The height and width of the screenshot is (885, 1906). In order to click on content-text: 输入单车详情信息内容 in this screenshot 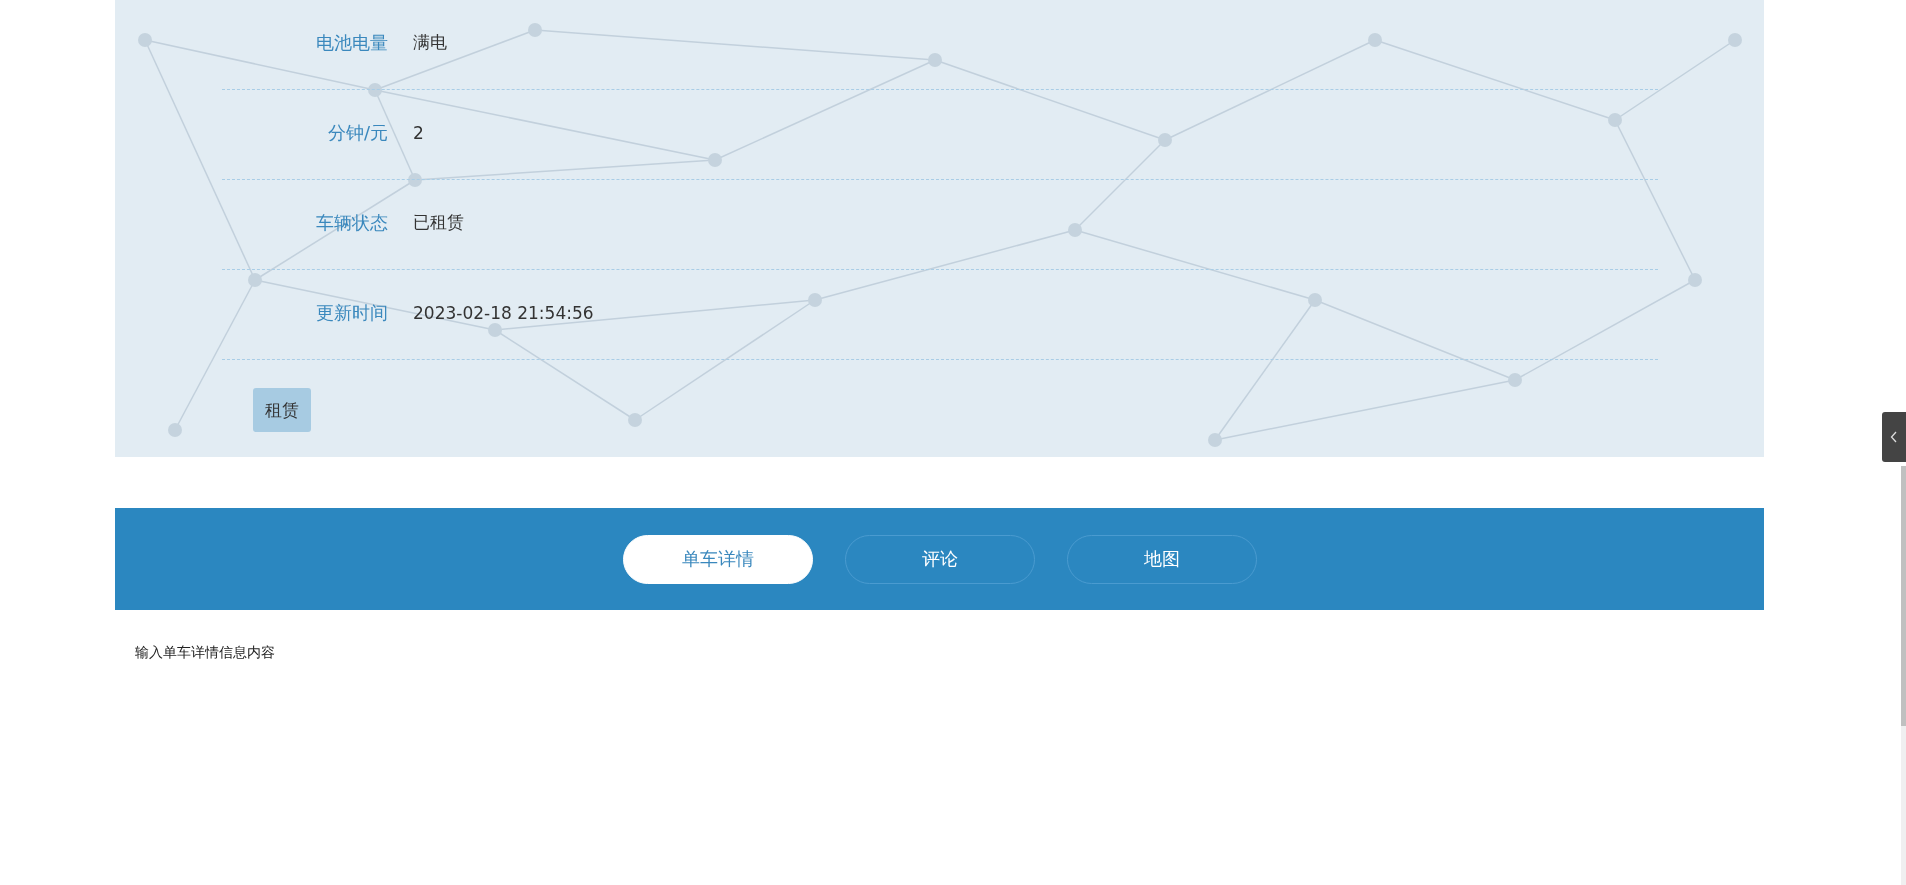, I will do `click(205, 653)`.